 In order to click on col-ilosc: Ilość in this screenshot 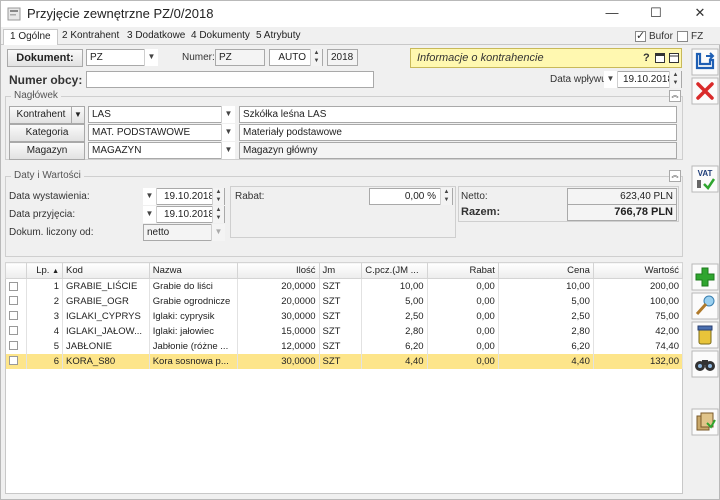, I will do `click(278, 270)`.